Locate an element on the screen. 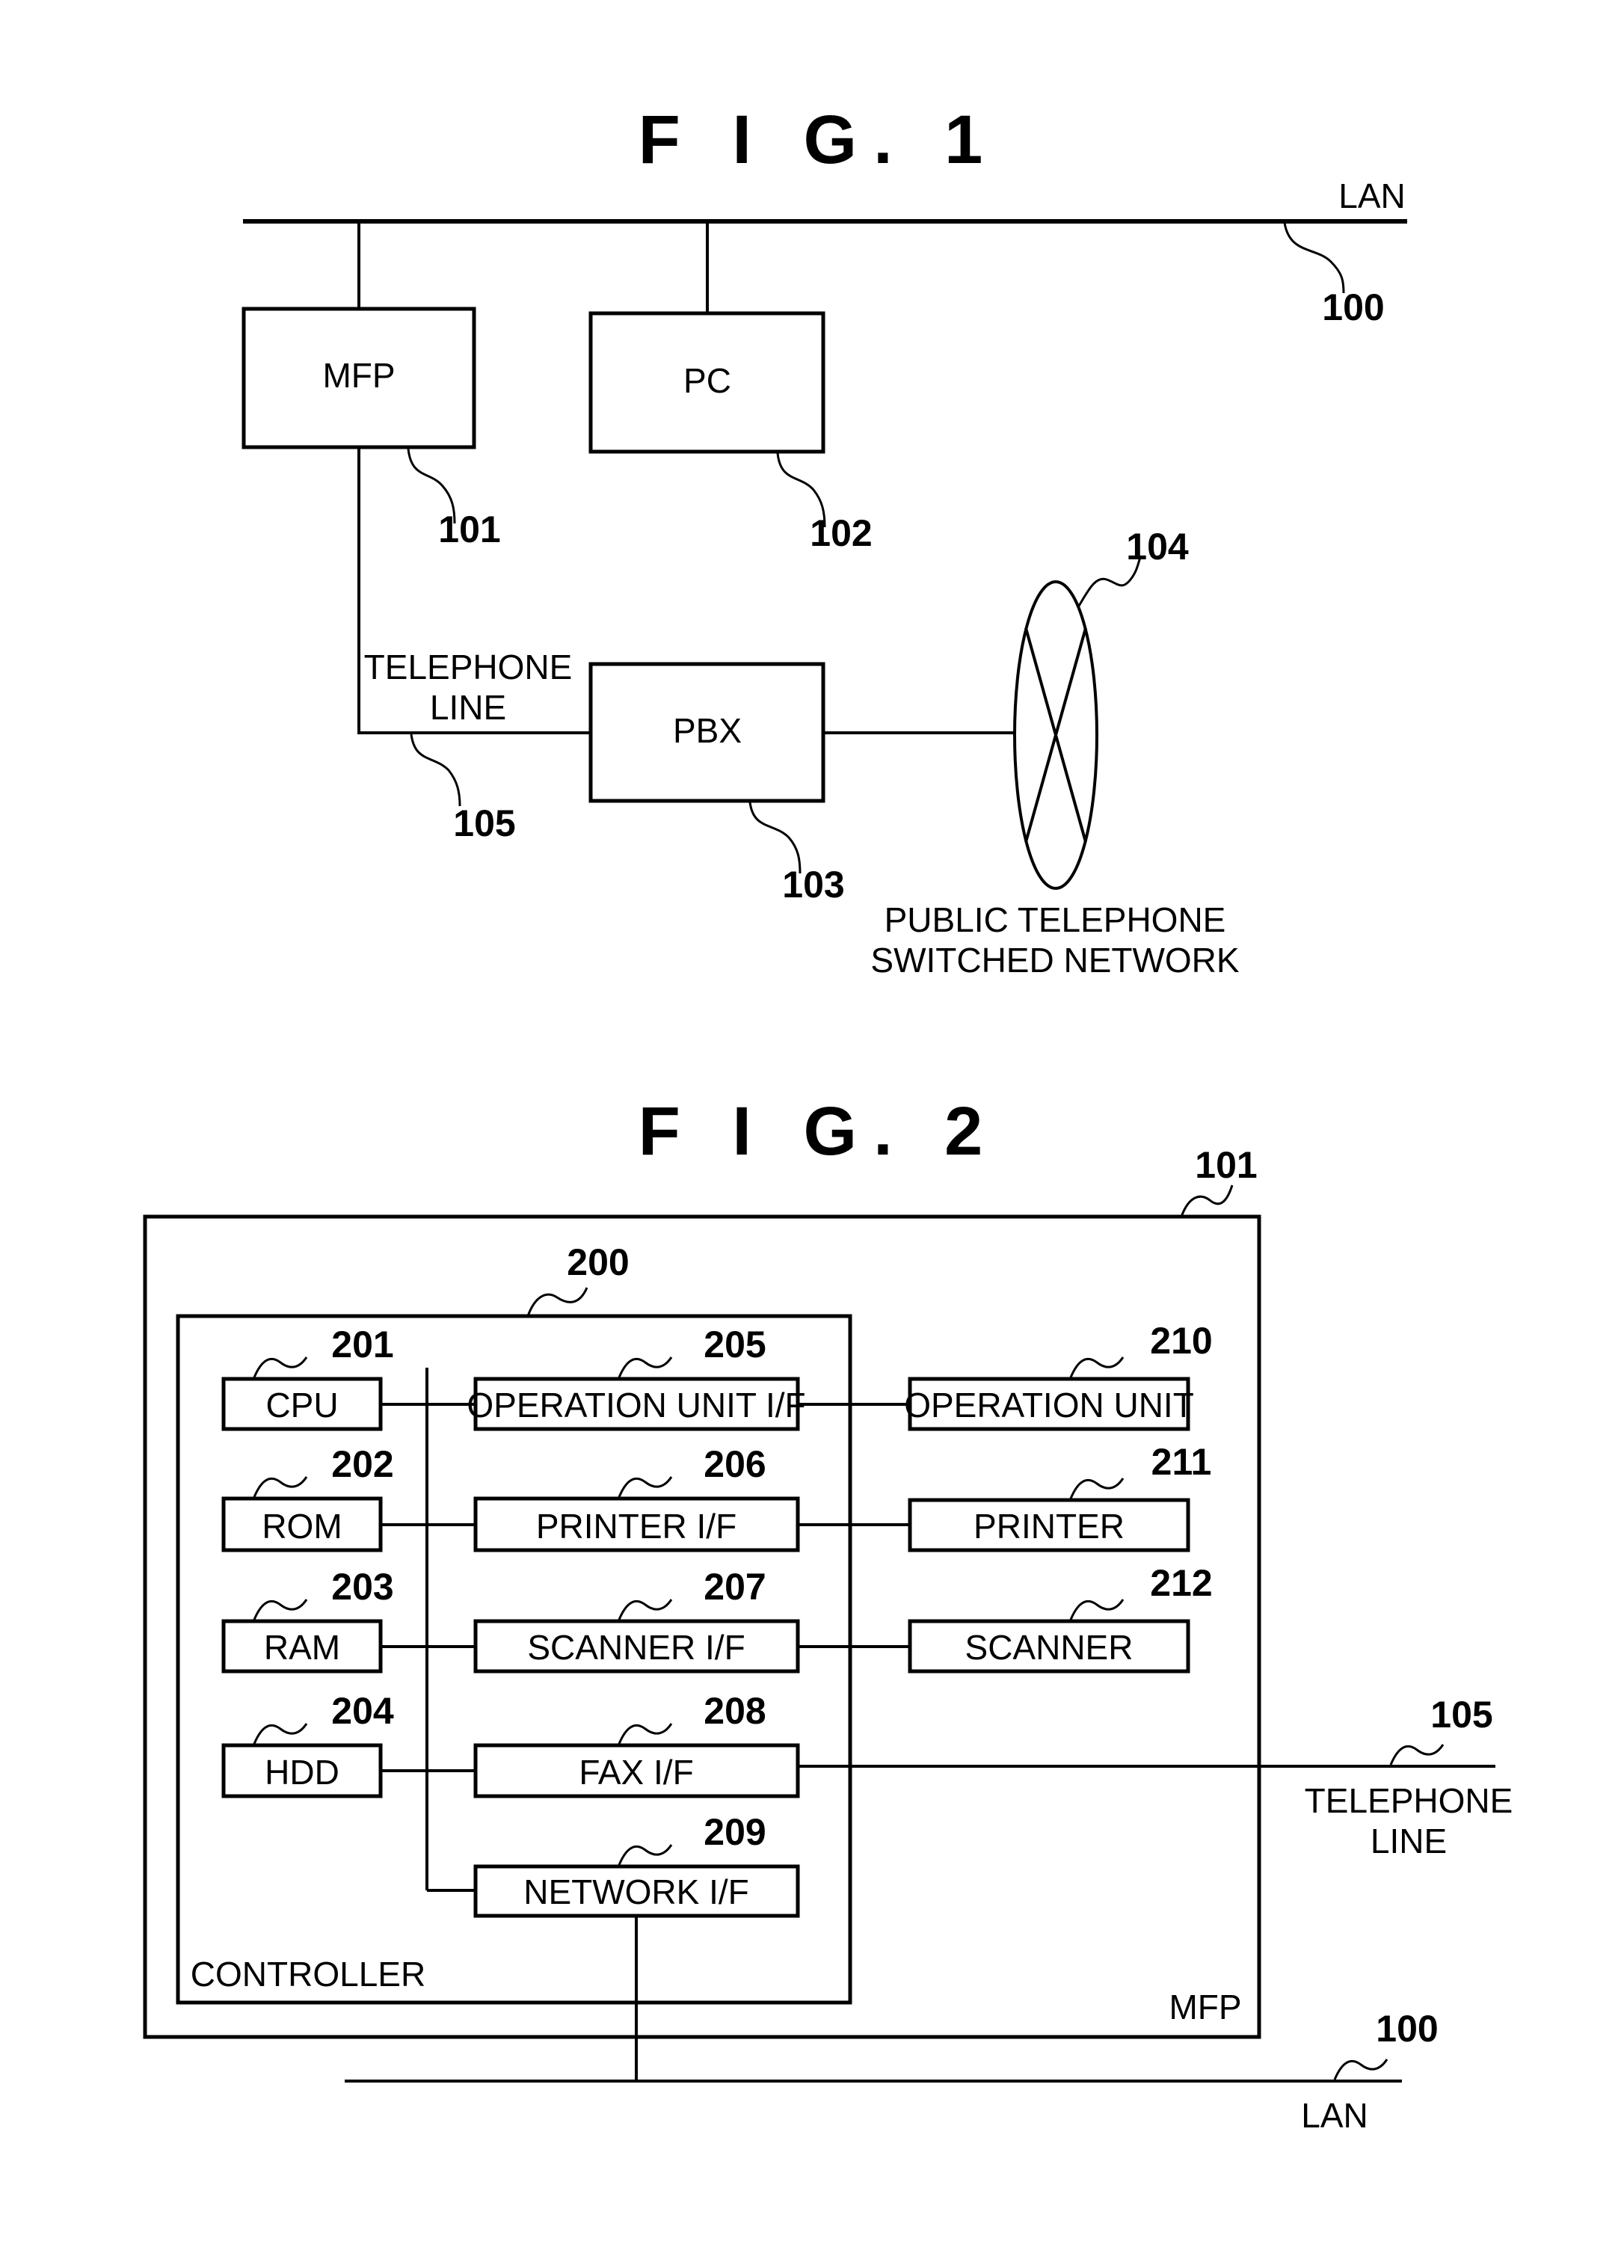 This screenshot has width=1624, height=2268. fig1-lan-leader is located at coordinates (1314, 258).